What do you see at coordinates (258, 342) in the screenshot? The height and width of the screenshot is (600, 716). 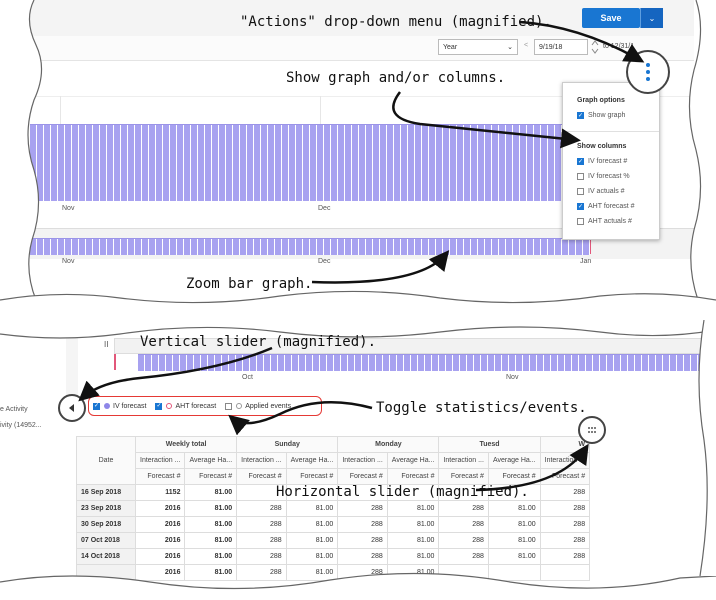 I see `callout-vertical-slider: Vertical slider (magnified).` at bounding box center [258, 342].